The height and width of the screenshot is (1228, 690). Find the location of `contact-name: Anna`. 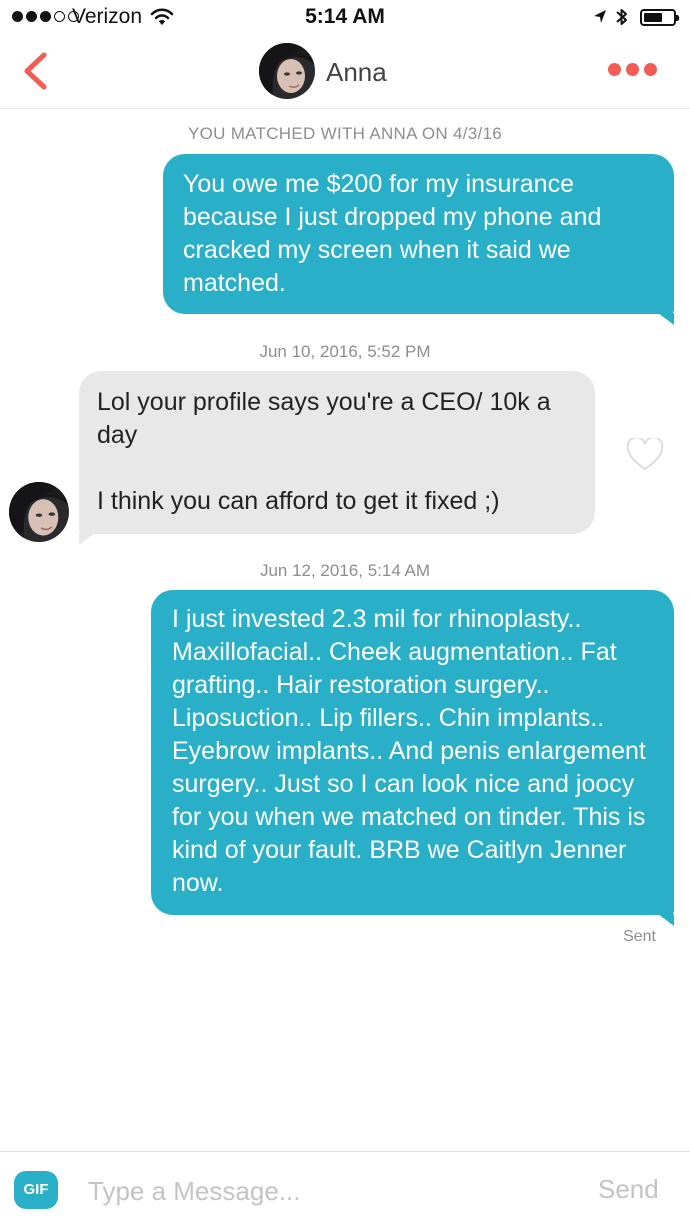

contact-name: Anna is located at coordinates (356, 72).